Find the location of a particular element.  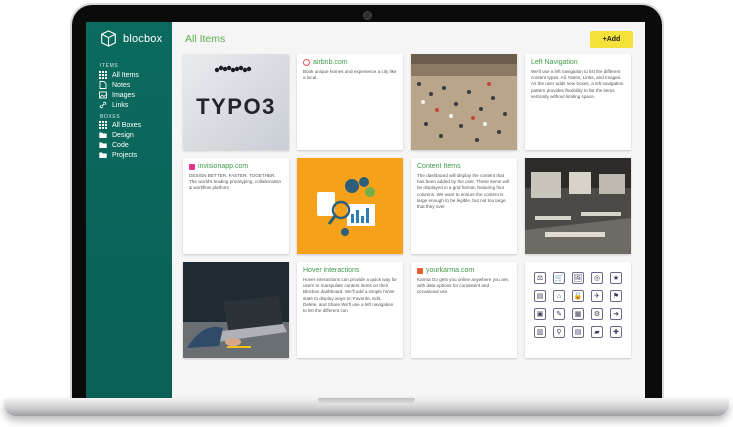

card-image-typo3: TYPO3 is located at coordinates (236, 102).